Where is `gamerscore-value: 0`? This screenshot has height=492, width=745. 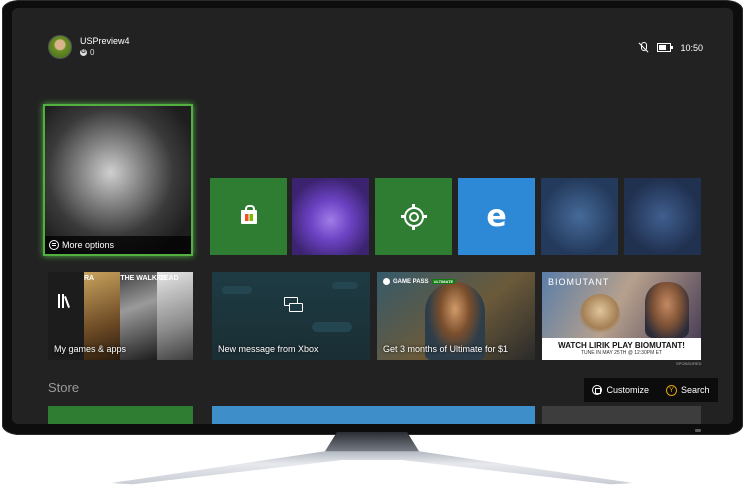
gamerscore-value: 0 is located at coordinates (92, 52).